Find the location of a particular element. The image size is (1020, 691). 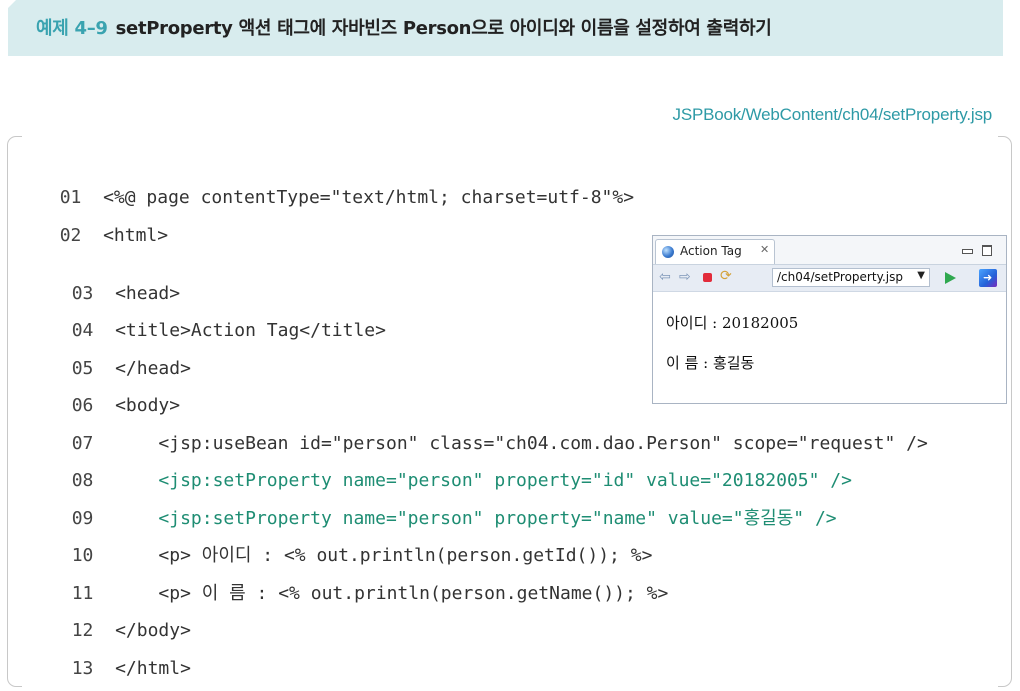

header-corner-notch is located at coordinates (12, 4).